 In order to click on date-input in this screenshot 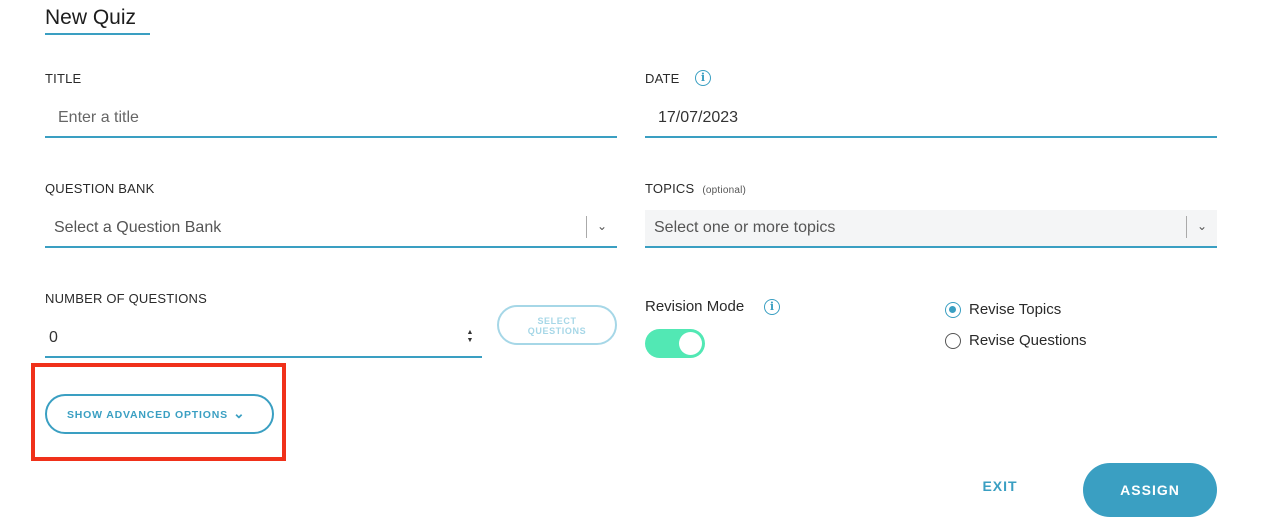, I will do `click(937, 118)`.